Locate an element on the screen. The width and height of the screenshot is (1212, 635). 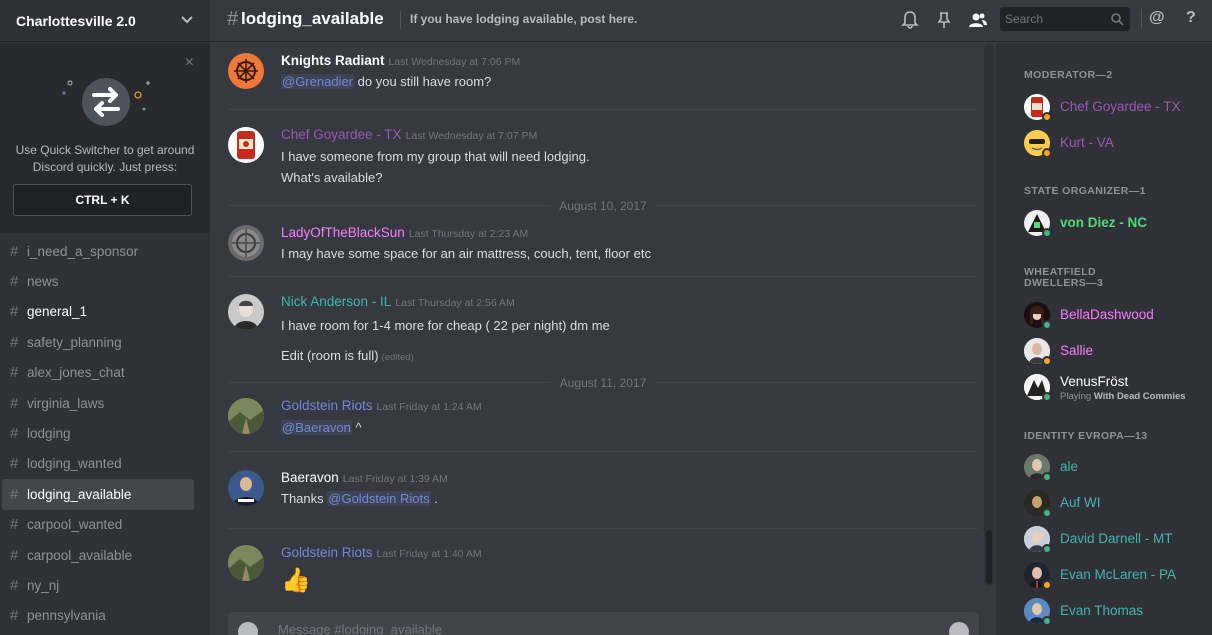
message-timestamp: Last Thursday at 2:56 AM is located at coordinates (455, 303).